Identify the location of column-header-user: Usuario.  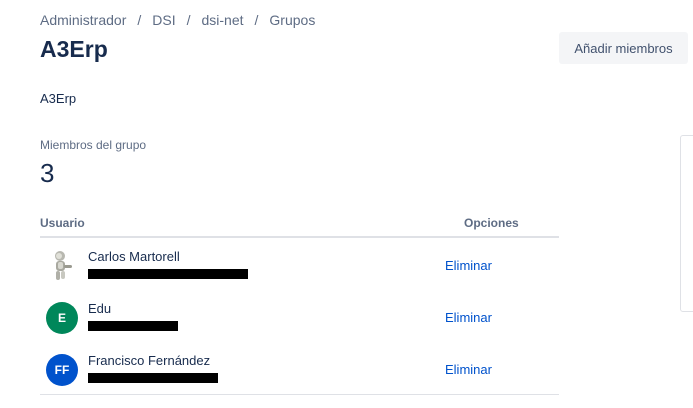
(62, 223).